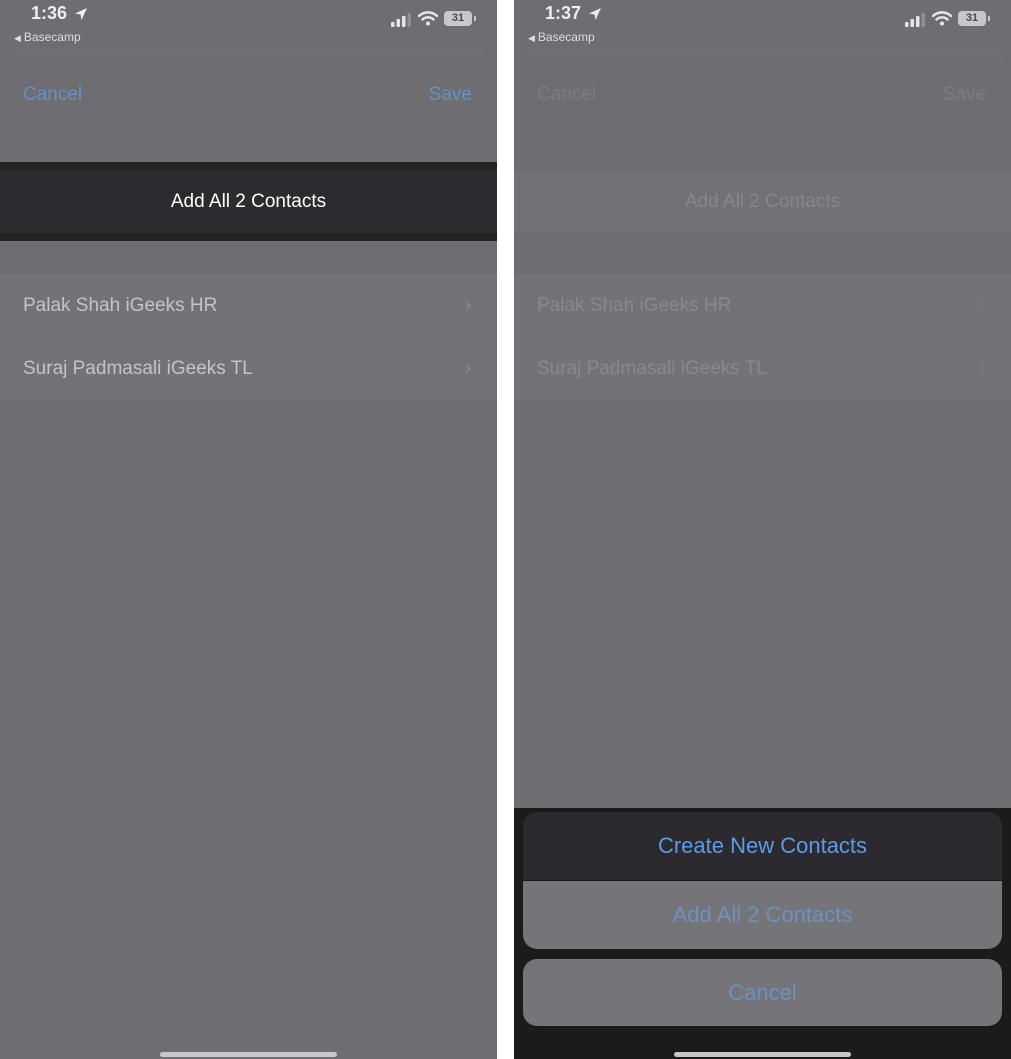 The width and height of the screenshot is (1011, 1059). Describe the element at coordinates (762, 846) in the screenshot. I see `create-new-contacts-button: Create New Contacts` at that location.